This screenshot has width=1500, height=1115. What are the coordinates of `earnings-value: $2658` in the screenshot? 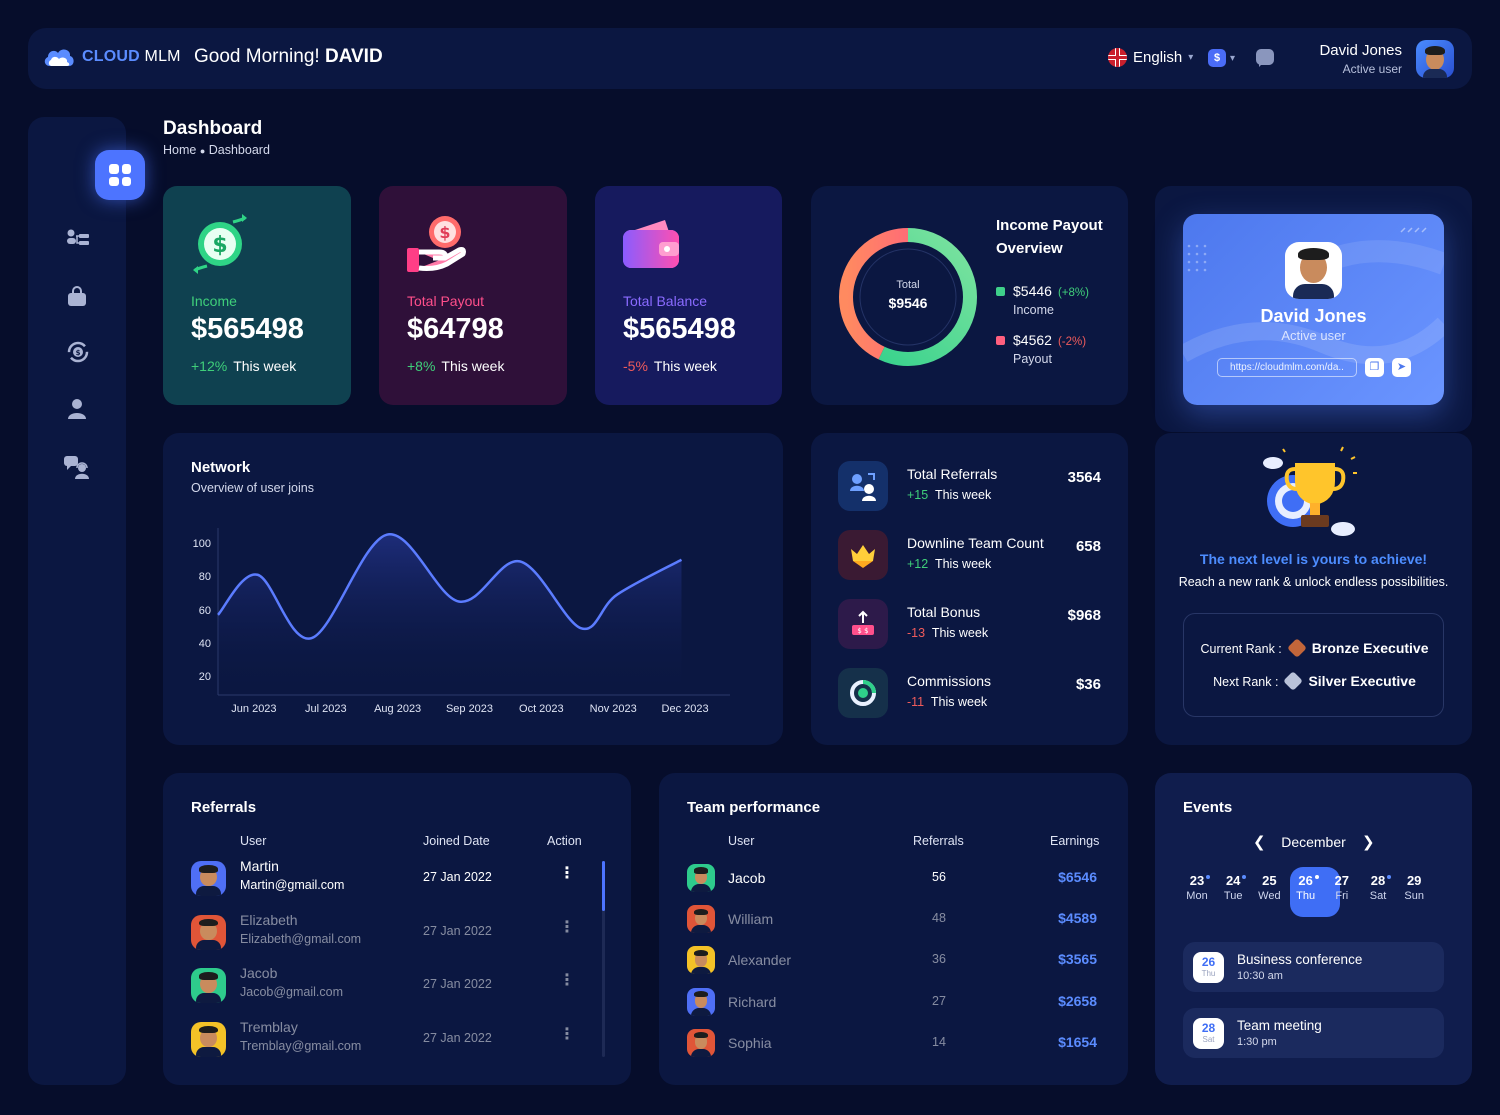 It's located at (1077, 1000).